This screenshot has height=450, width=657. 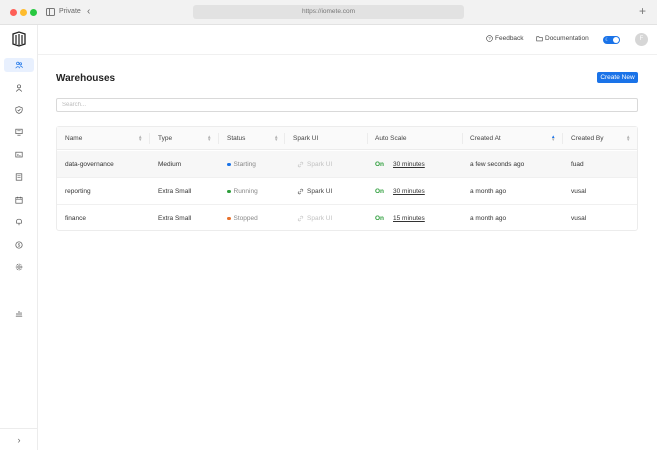 I want to click on column-header-name: Name, so click(x=73, y=138).